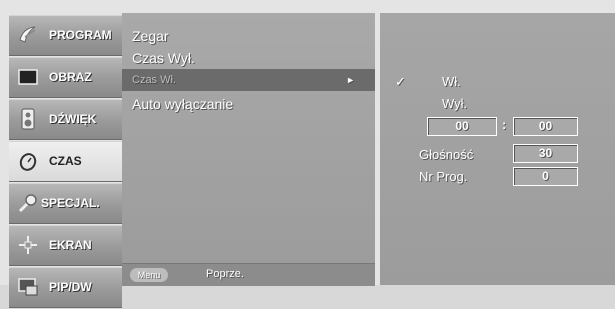  Describe the element at coordinates (28, 245) in the screenshot. I see `crosshair-icon` at that location.